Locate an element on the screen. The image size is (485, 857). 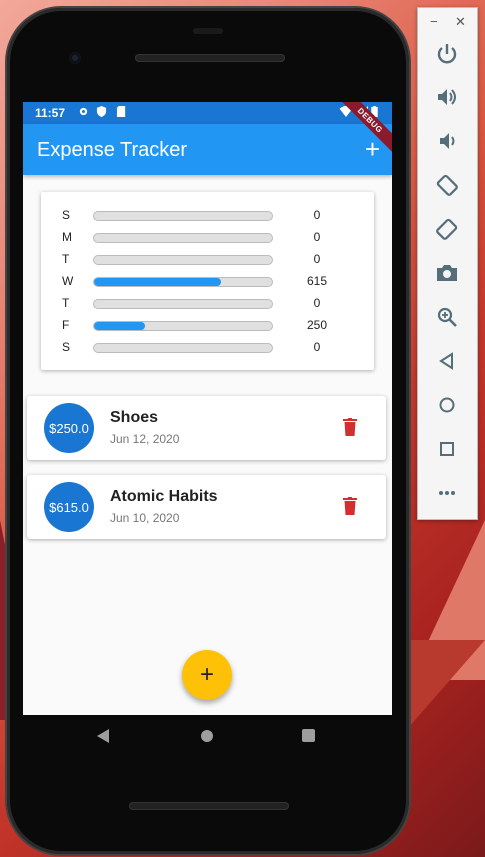
chart-bar-row: M0 is located at coordinates (207, 237).